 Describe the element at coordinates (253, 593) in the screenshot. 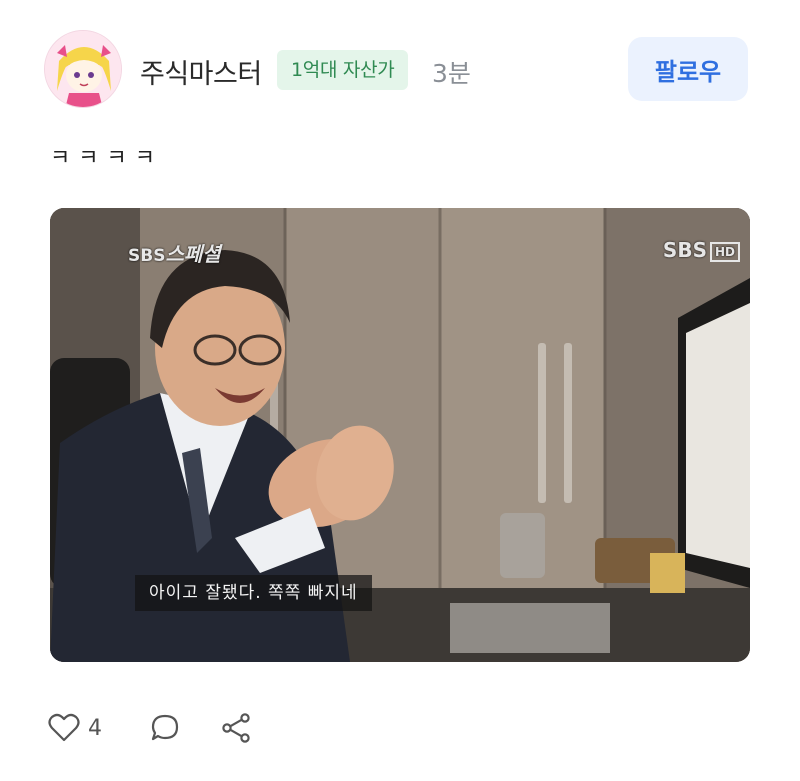

I see `video-subtitle: 아이고 잘됐다. 쪽쪽 빠지네` at that location.